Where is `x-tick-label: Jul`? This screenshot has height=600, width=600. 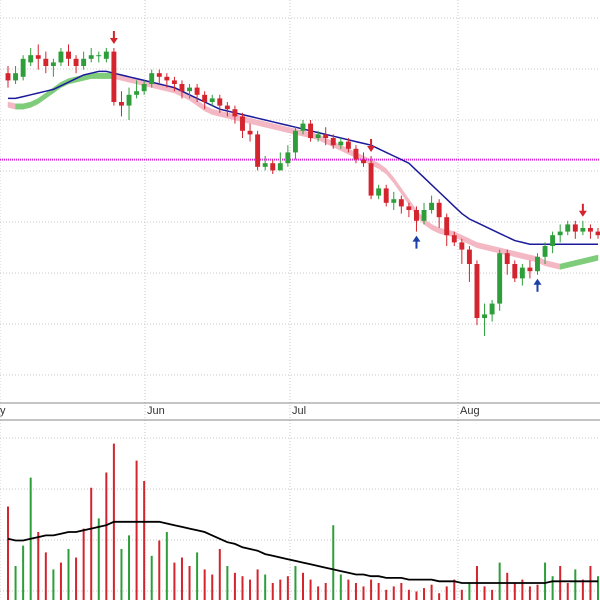
x-tick-label: Jul is located at coordinates (299, 411).